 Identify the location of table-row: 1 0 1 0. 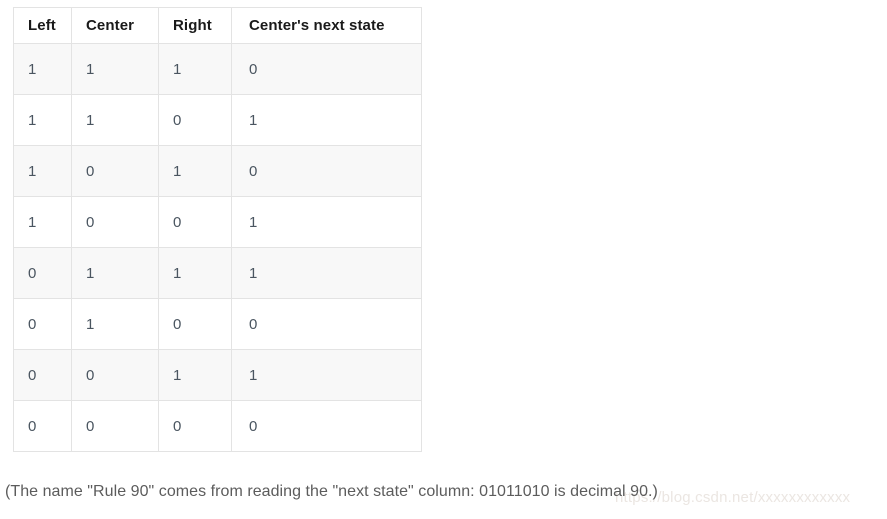
(217, 171).